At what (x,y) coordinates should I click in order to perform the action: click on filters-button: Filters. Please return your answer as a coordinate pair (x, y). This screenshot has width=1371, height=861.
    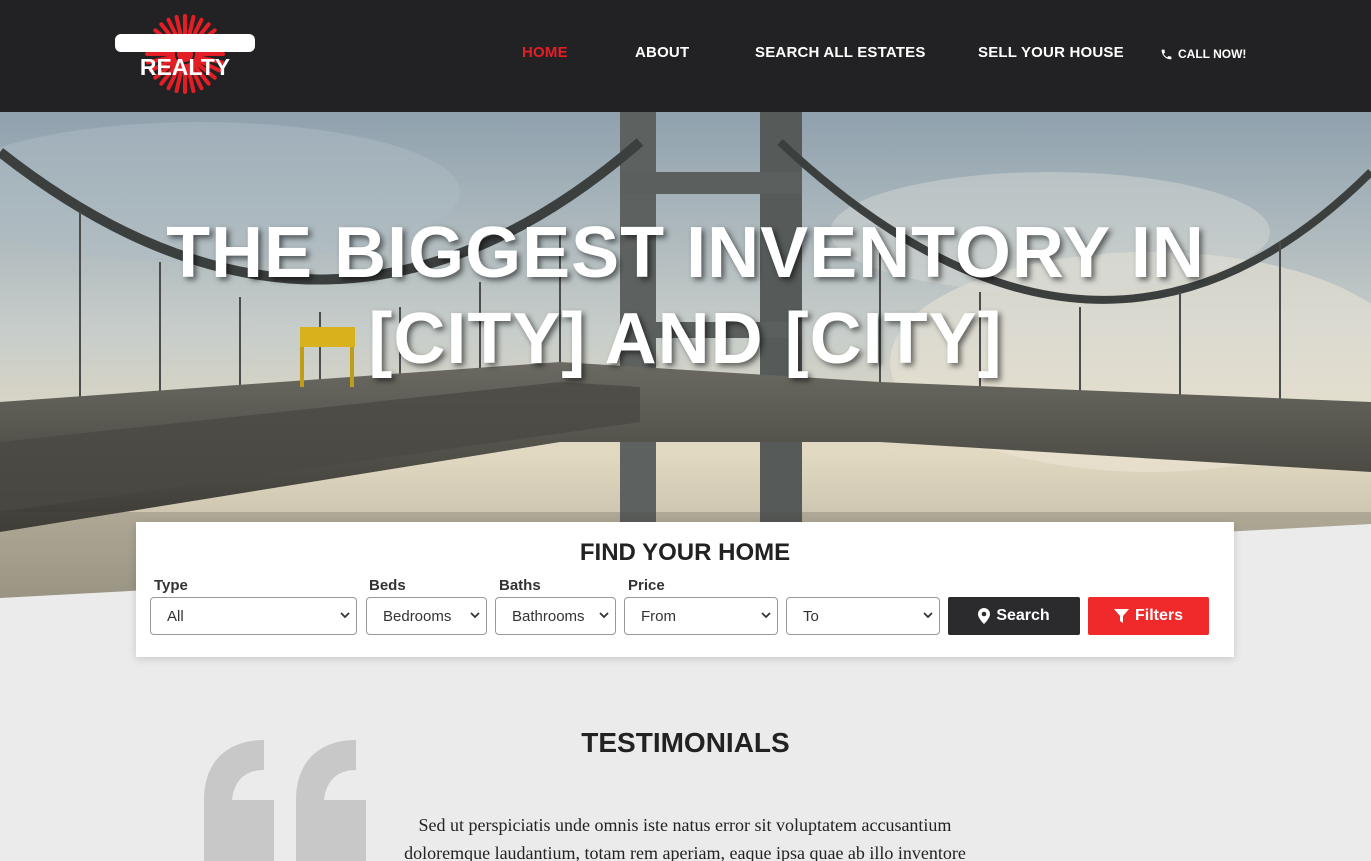
    Looking at the image, I should click on (1148, 616).